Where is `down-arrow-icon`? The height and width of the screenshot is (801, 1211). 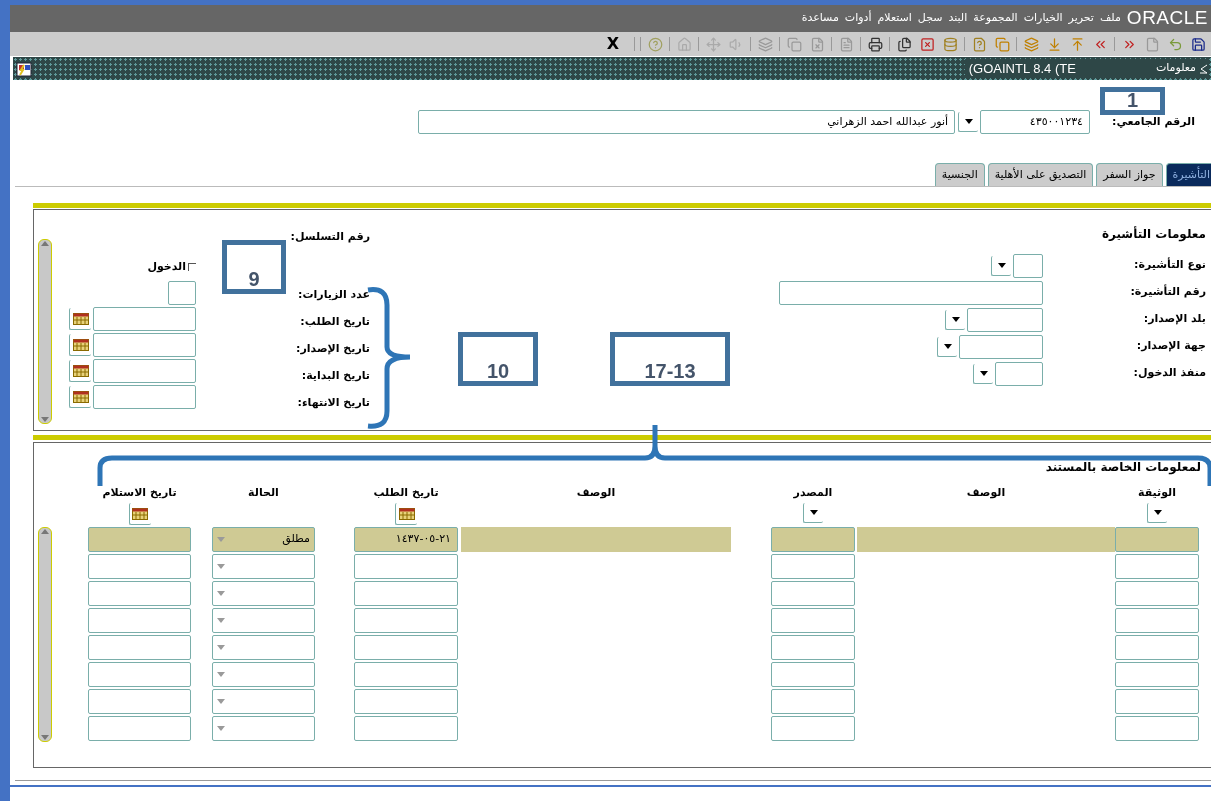 down-arrow-icon is located at coordinates (45, 419).